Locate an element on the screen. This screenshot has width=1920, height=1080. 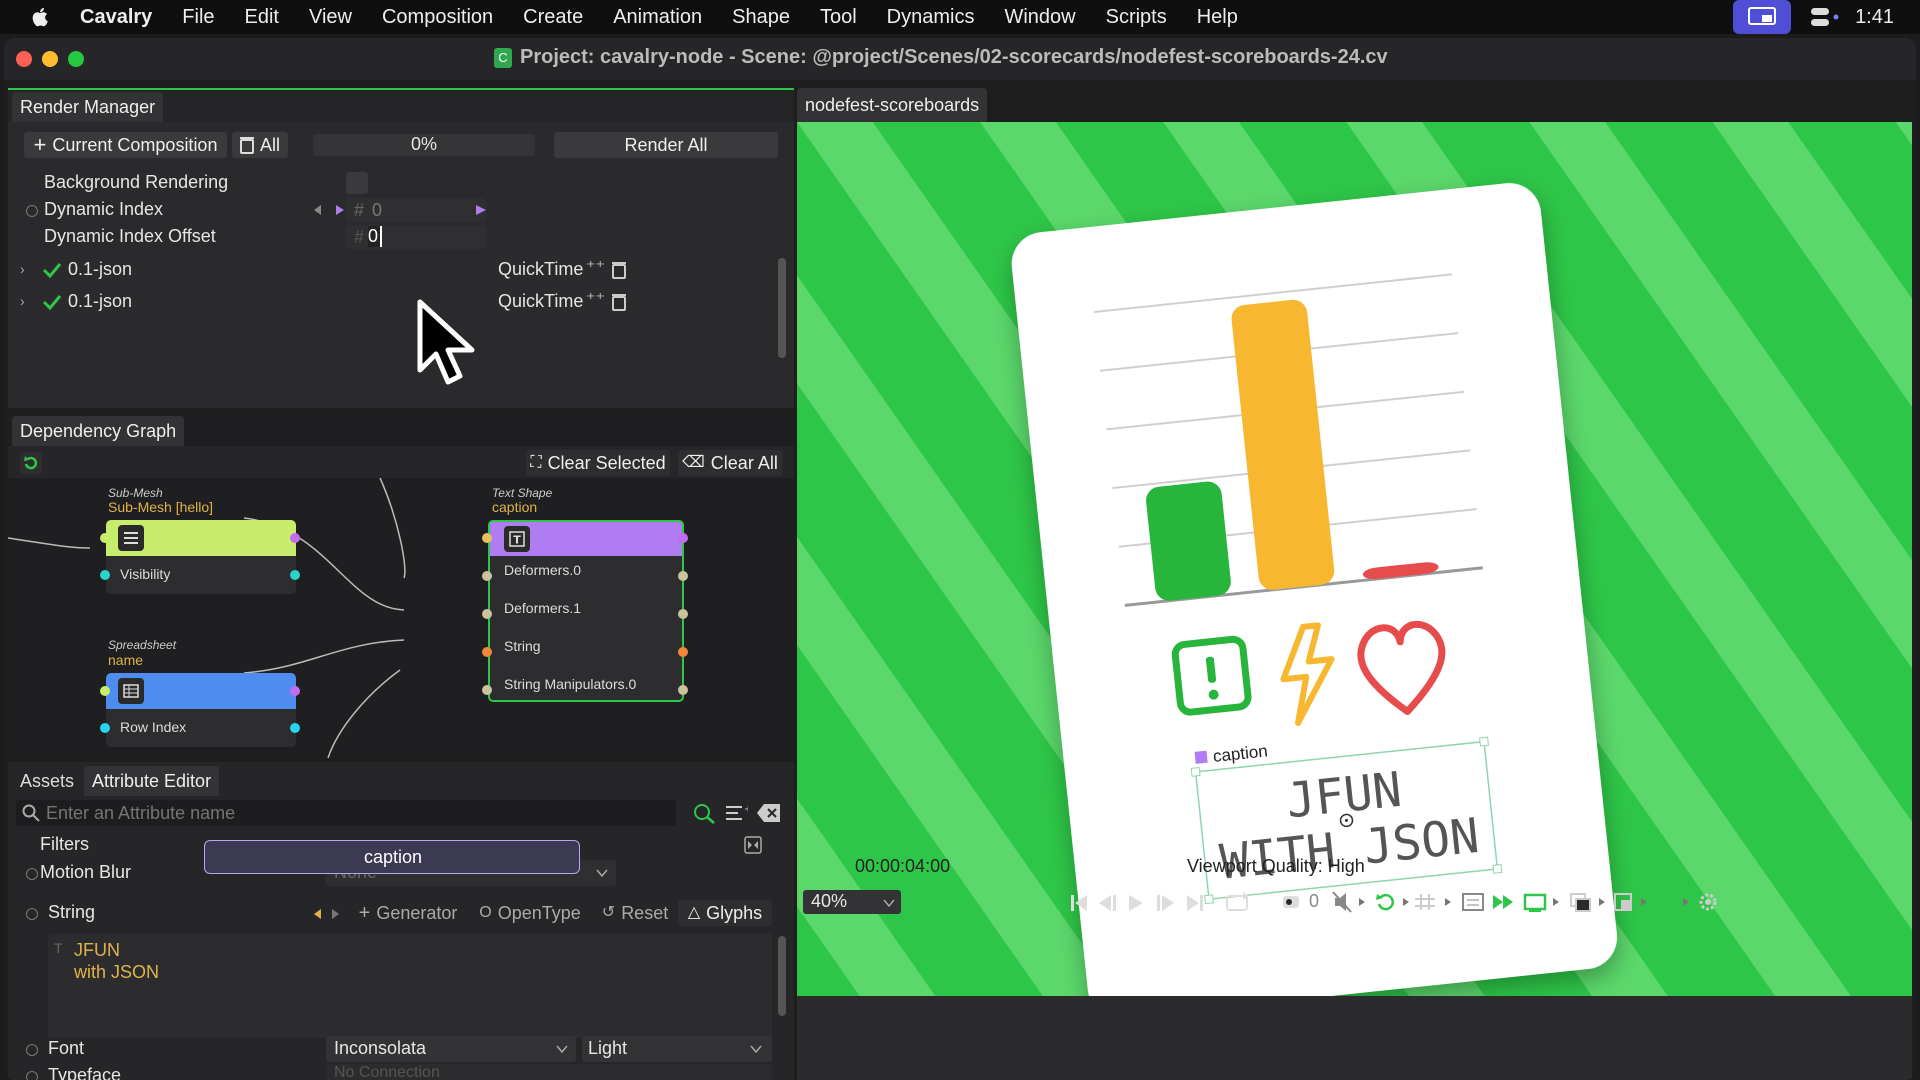
mute-icon is located at coordinates (1342, 902).